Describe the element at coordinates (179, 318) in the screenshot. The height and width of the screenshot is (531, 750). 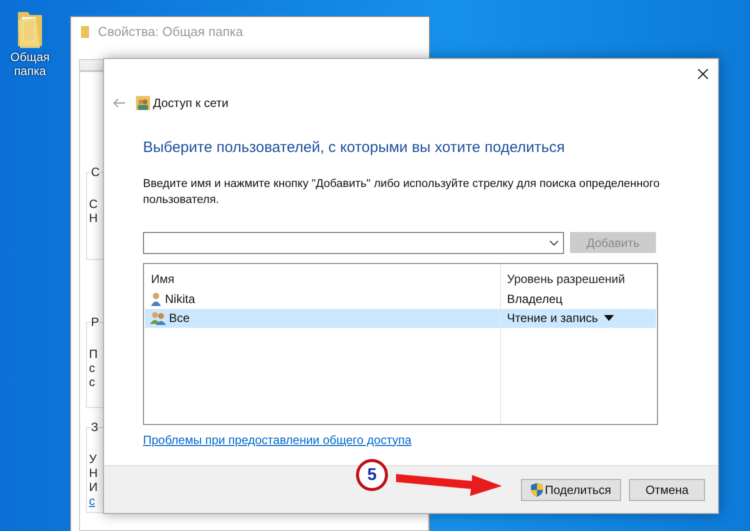
I see `user-name: Все` at that location.